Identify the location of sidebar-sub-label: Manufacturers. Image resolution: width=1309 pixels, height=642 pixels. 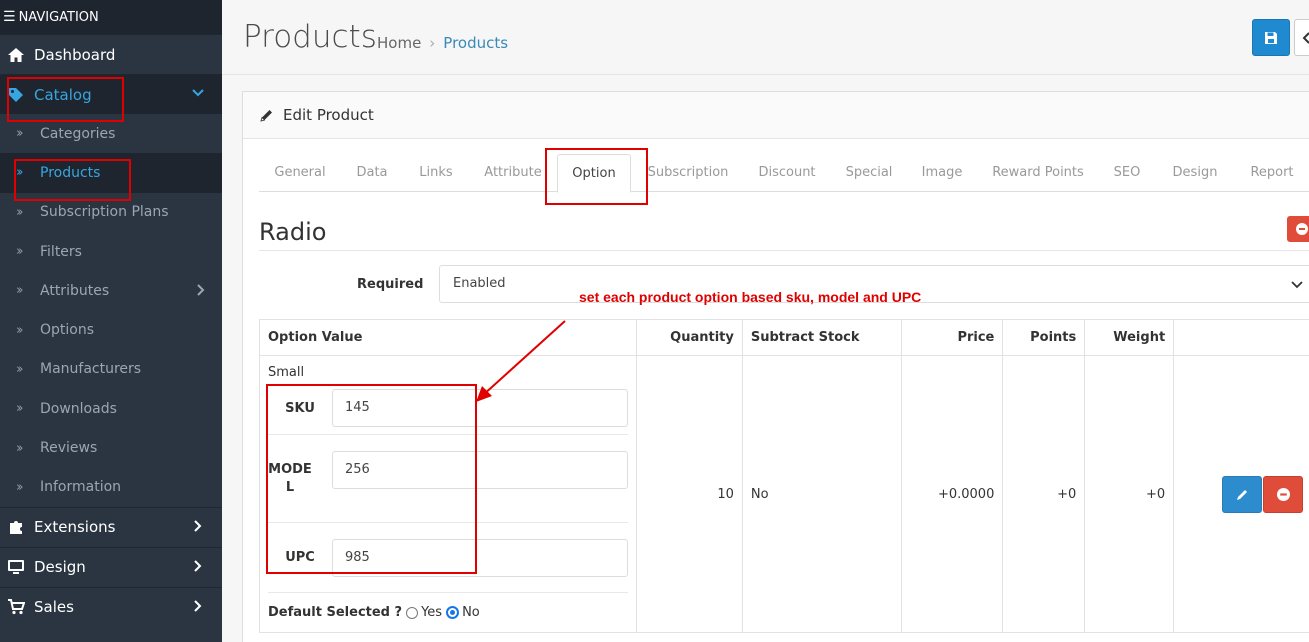
(91, 369).